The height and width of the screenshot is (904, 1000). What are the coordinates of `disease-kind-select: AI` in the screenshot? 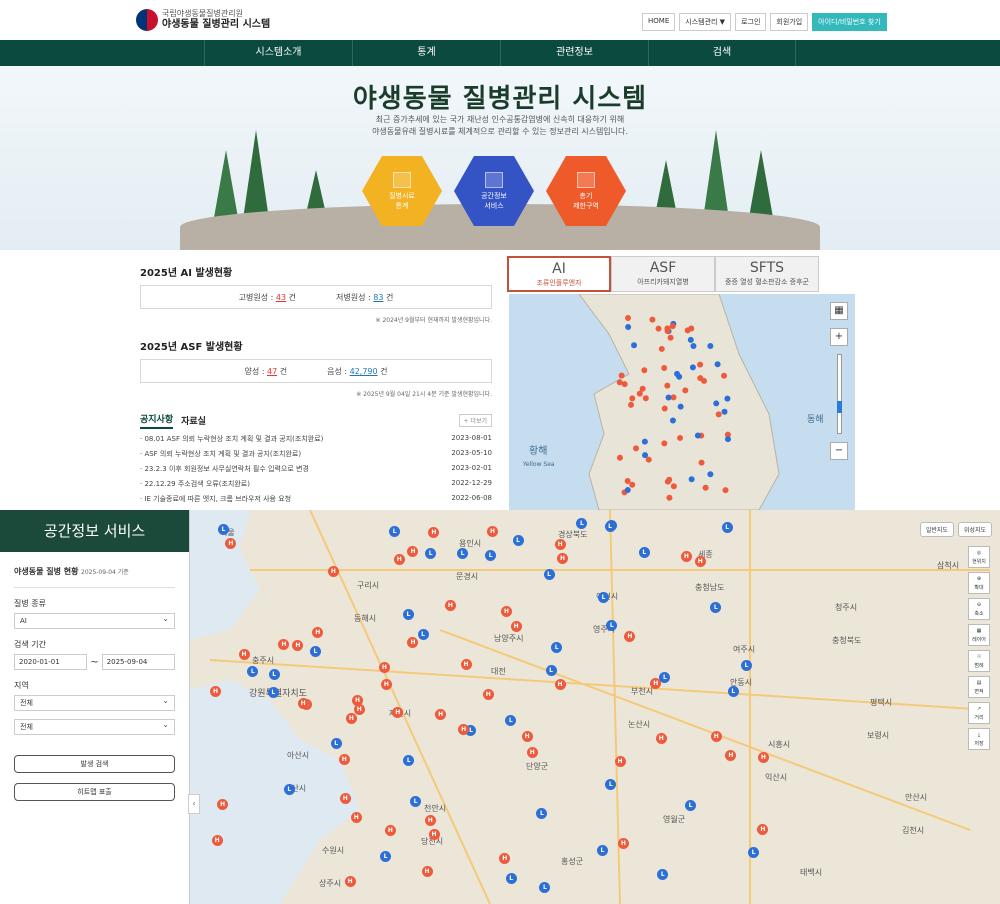 It's located at (94, 620).